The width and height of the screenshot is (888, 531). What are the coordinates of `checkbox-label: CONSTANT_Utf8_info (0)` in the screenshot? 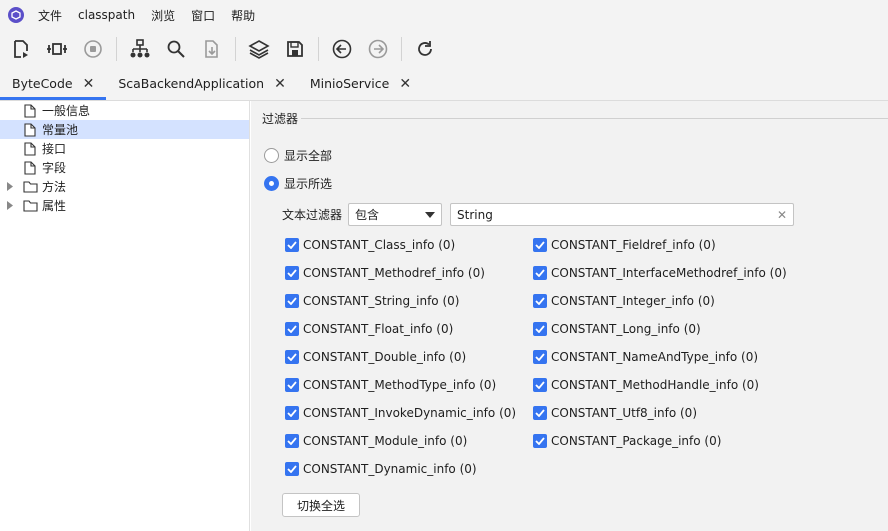 It's located at (624, 413).